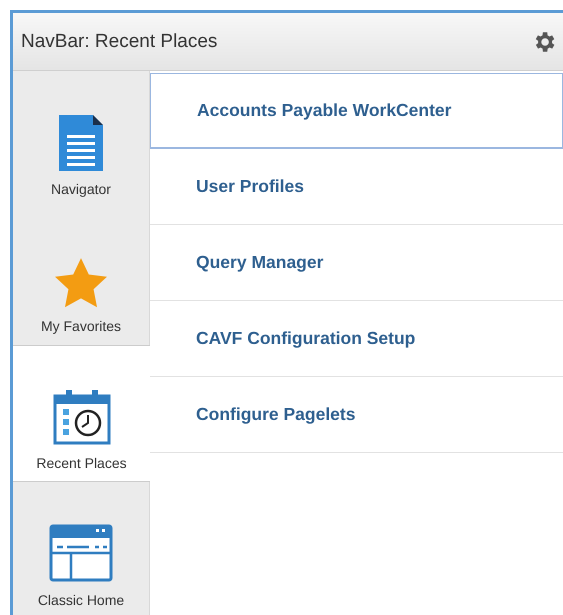  I want to click on recent-place-link: User Profiles, so click(356, 187).